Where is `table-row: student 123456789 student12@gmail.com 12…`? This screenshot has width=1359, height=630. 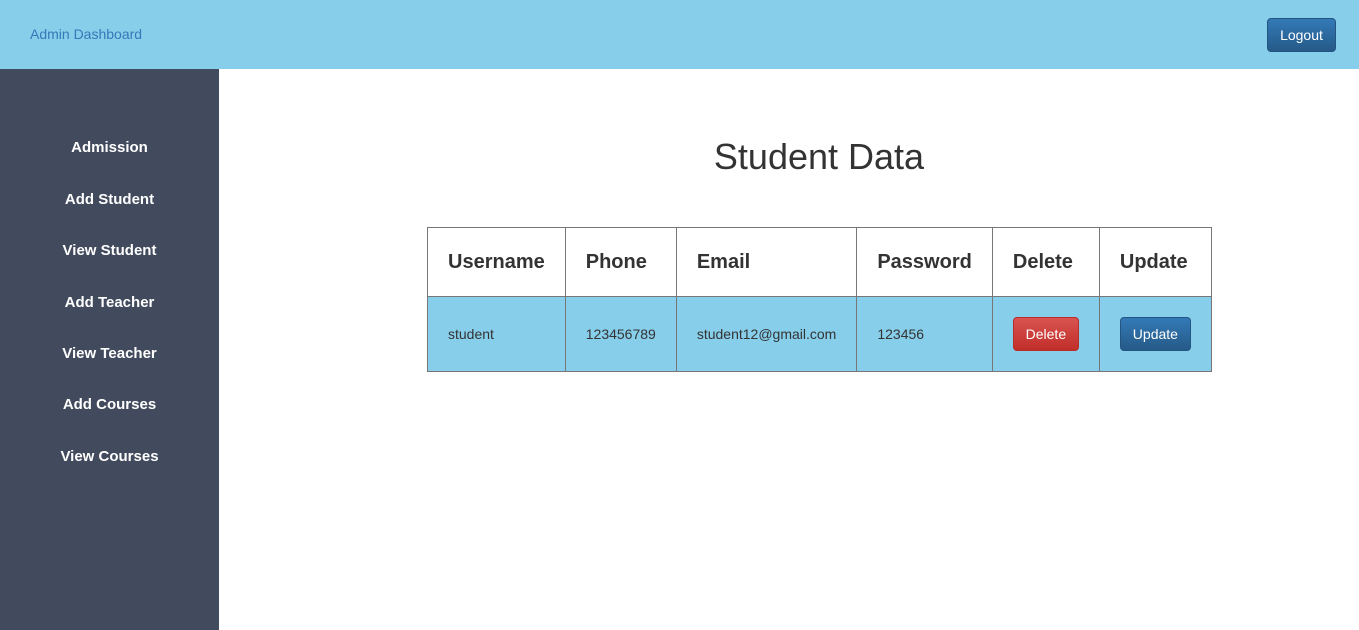
table-row: student 123456789 student12@gmail.com 12… is located at coordinates (820, 334).